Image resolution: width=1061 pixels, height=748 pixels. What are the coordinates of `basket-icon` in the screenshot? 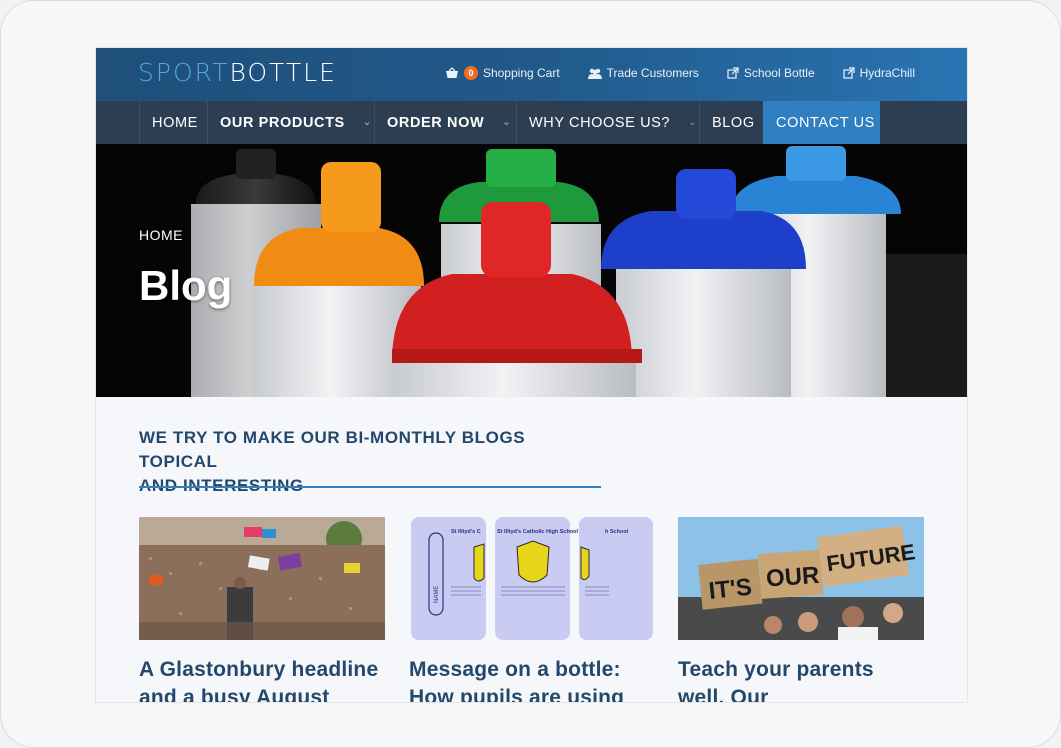 It's located at (451, 72).